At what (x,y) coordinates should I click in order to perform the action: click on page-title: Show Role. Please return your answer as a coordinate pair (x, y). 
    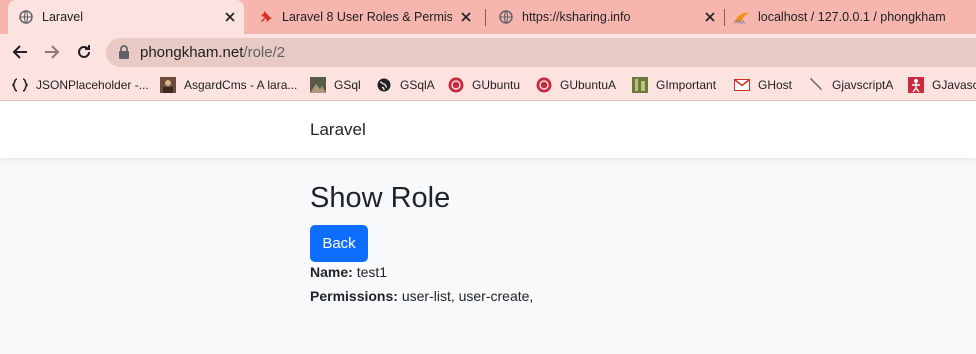
    Looking at the image, I should click on (380, 198).